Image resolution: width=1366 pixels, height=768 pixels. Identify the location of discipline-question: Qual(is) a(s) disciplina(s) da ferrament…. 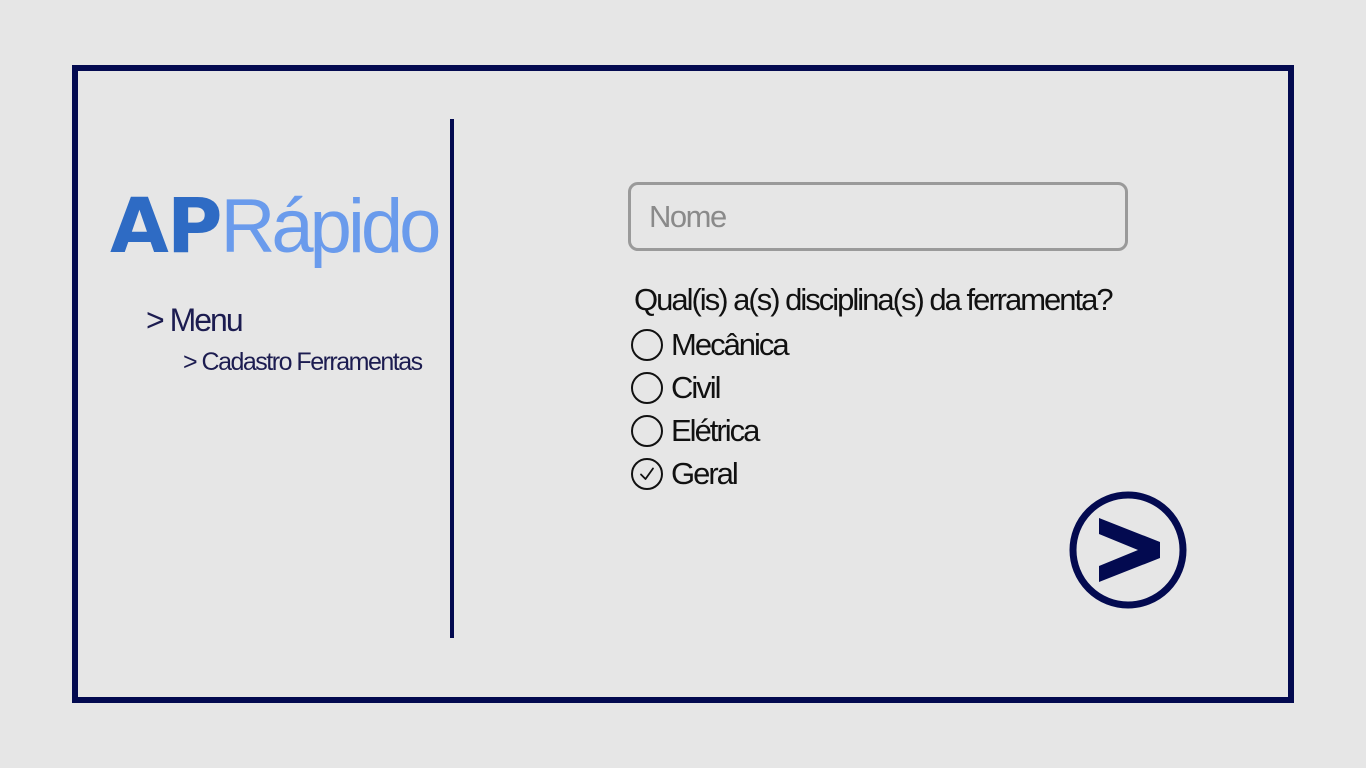
(874, 299).